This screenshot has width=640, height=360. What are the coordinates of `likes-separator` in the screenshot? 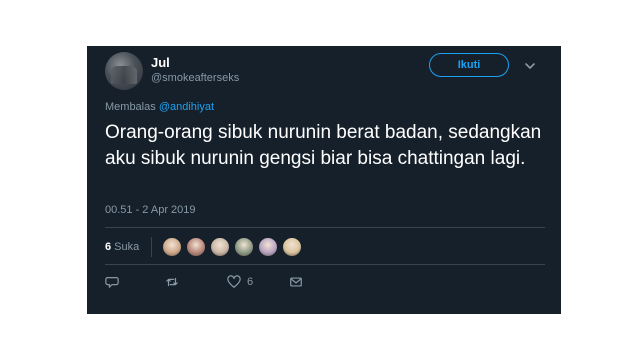 It's located at (152, 247).